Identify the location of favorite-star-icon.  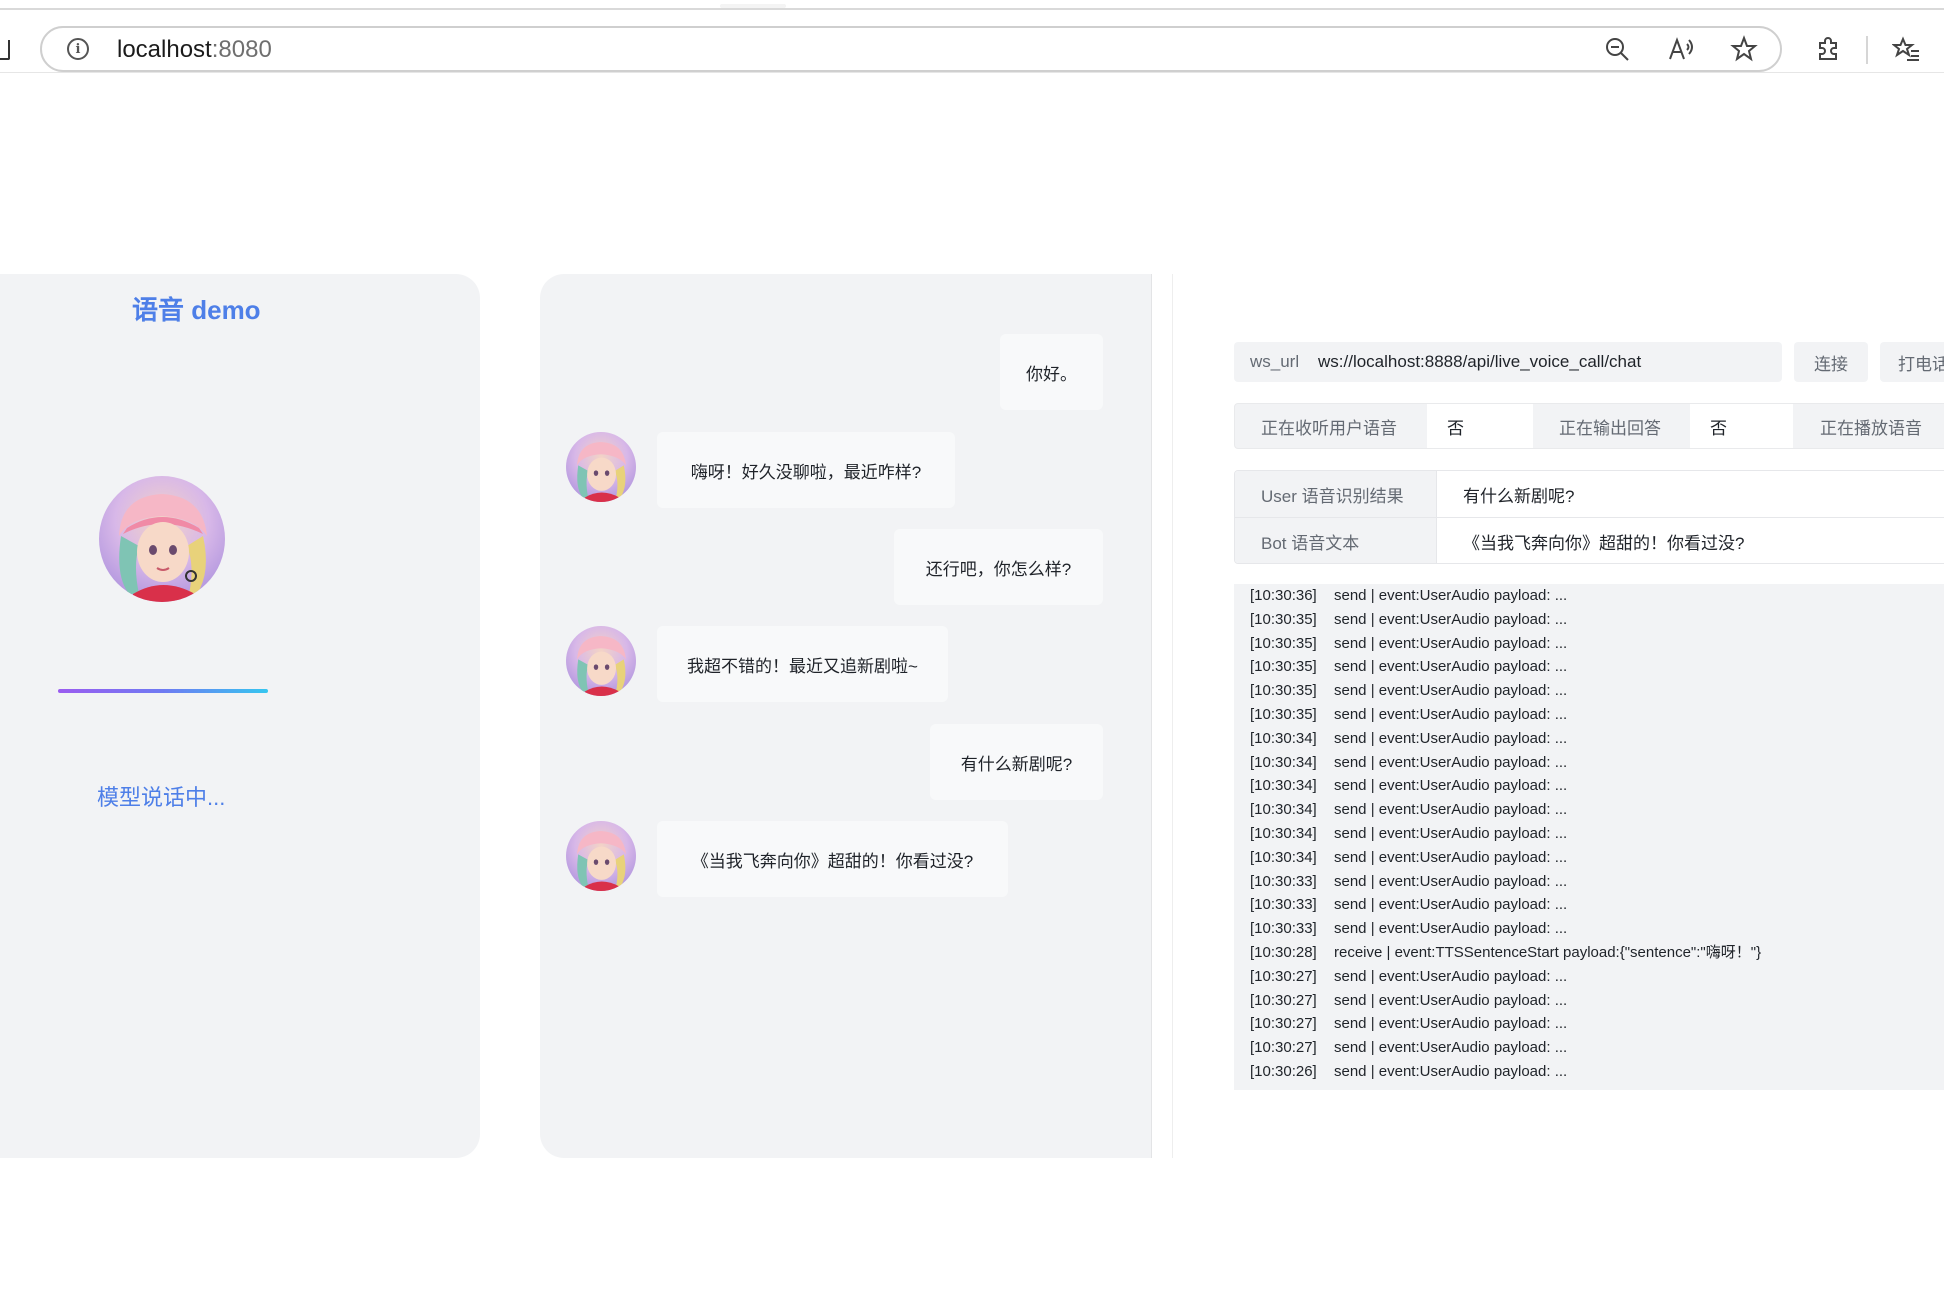
(1744, 49).